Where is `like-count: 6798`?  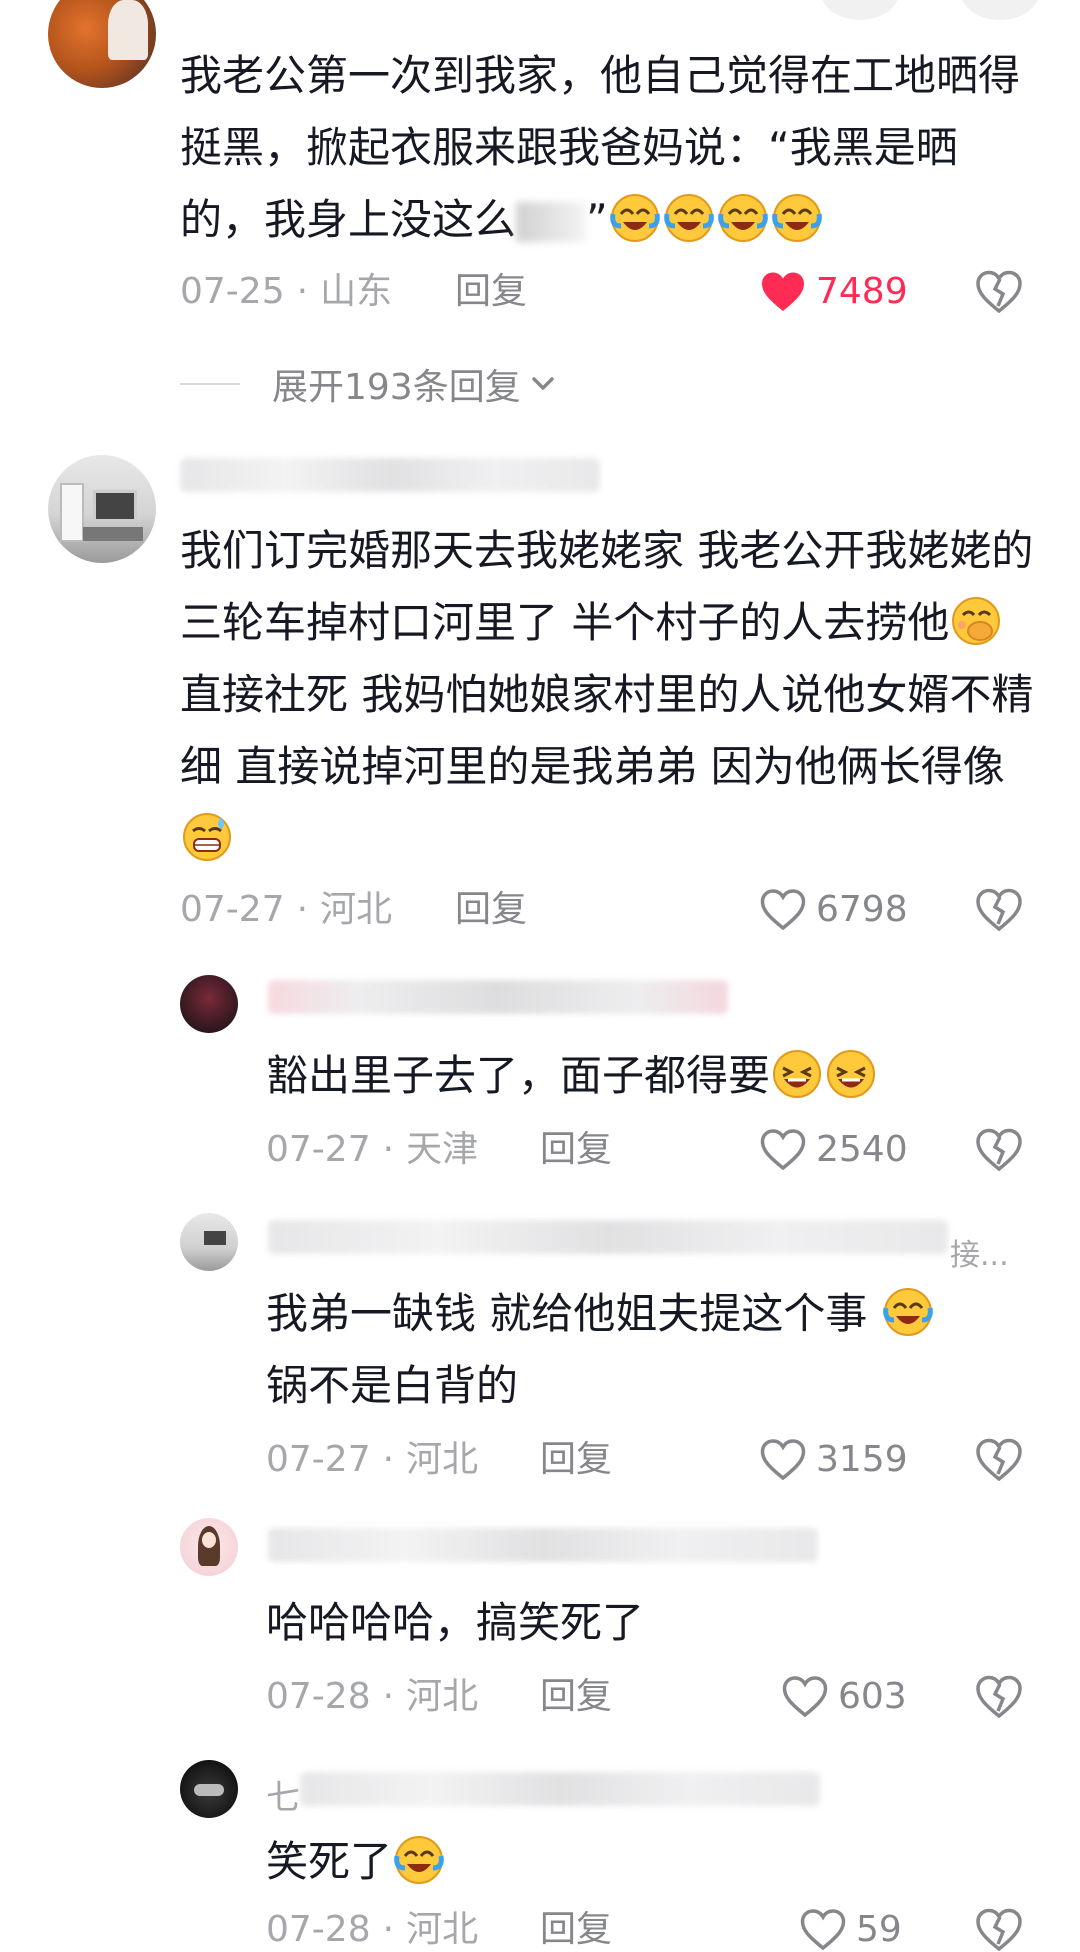 like-count: 6798 is located at coordinates (862, 909).